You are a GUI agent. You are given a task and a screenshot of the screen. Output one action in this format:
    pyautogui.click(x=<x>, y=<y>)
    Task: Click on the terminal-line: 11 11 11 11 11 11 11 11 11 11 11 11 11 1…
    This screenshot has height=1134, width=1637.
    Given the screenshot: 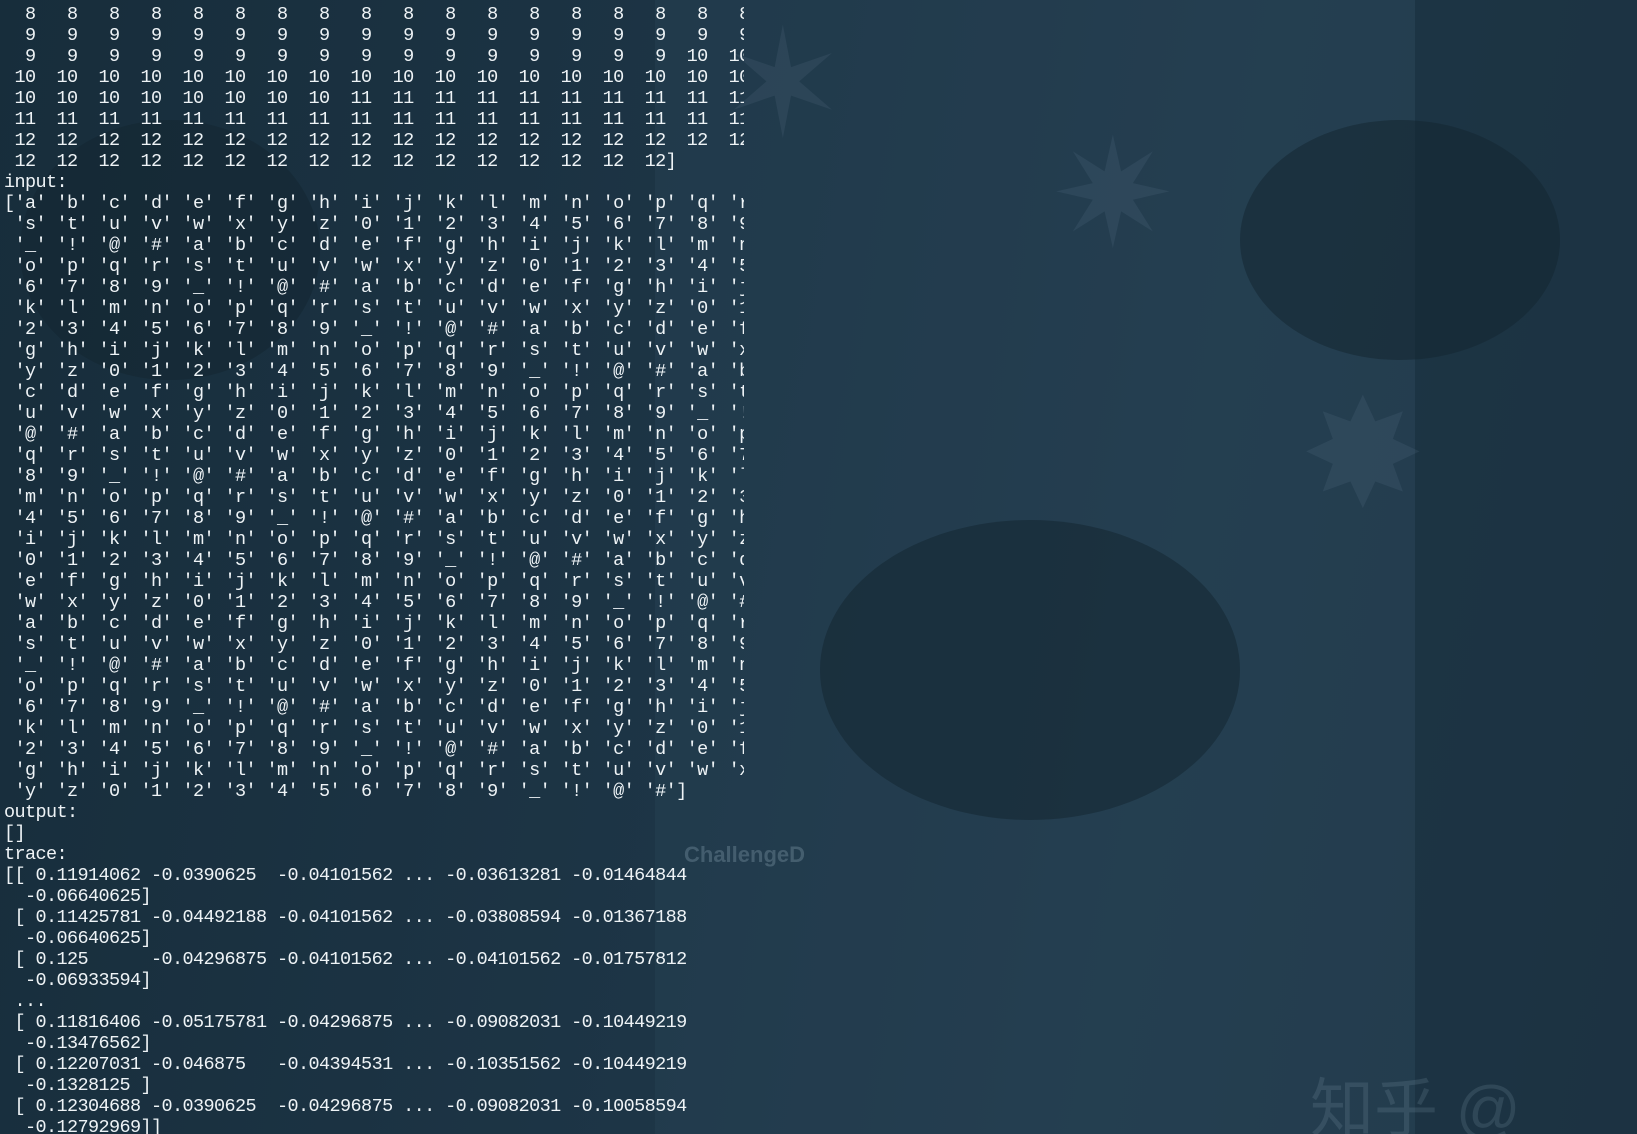 What is the action you would take?
    pyautogui.click(x=379, y=119)
    